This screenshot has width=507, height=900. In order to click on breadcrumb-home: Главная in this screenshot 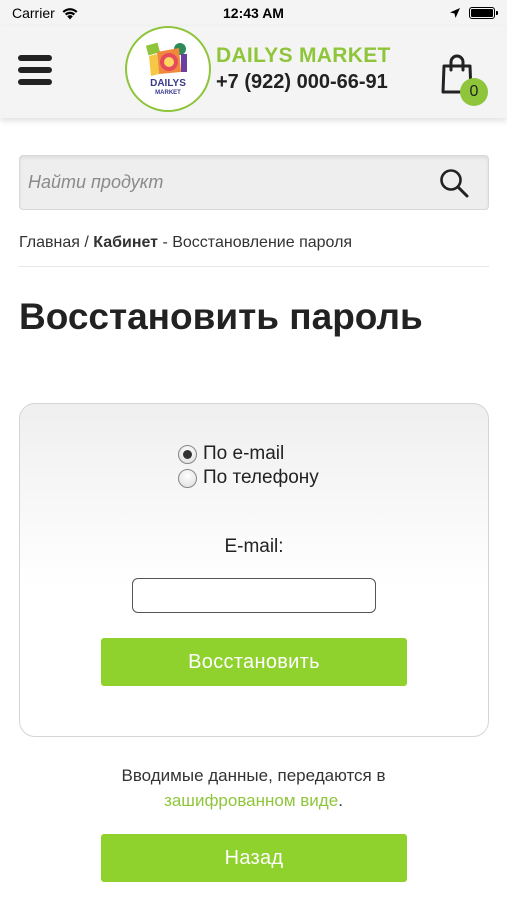, I will do `click(49, 242)`.